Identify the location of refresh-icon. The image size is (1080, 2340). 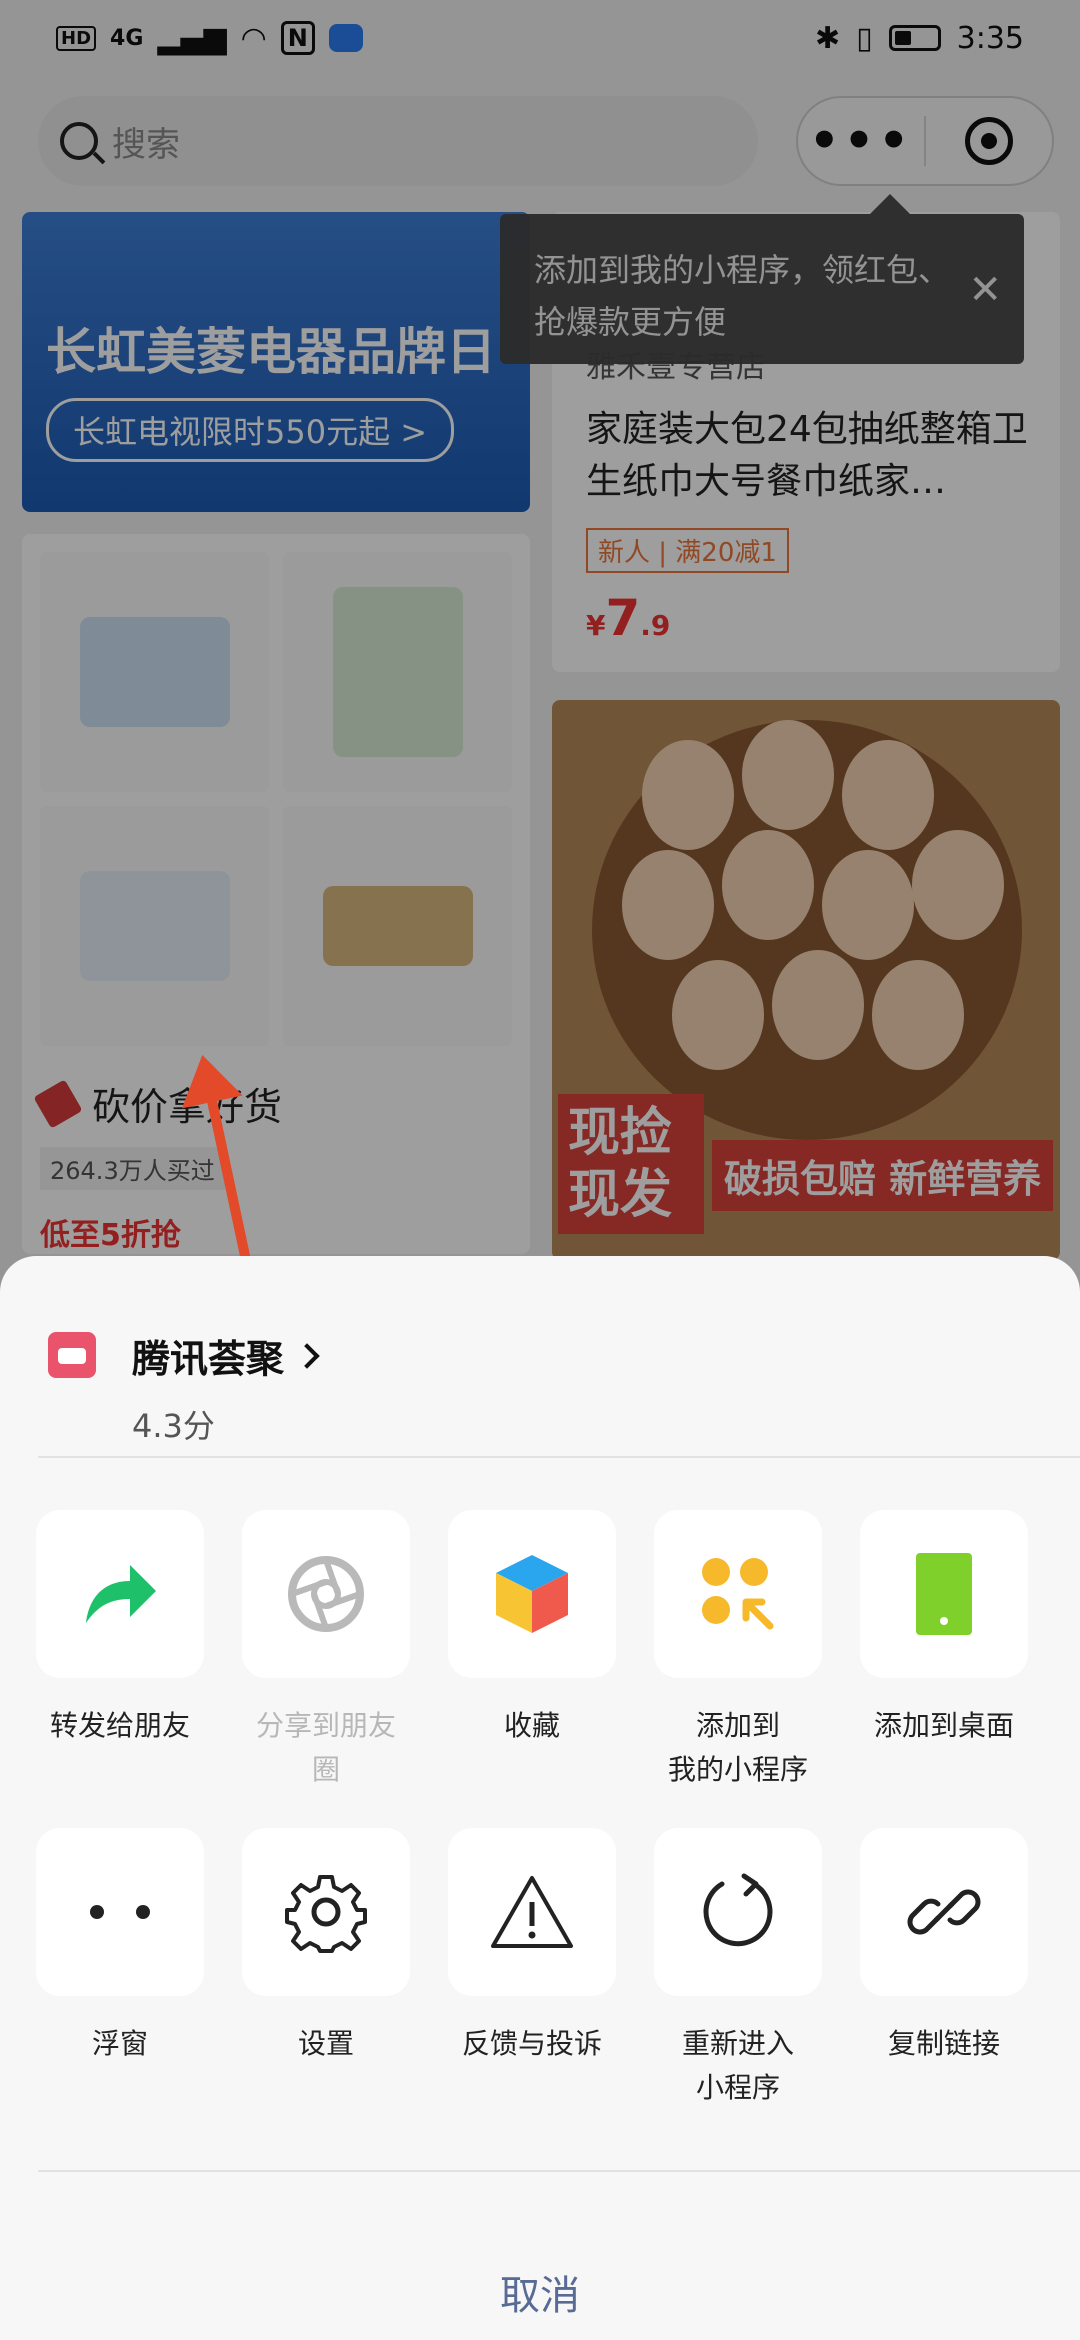
(738, 1910).